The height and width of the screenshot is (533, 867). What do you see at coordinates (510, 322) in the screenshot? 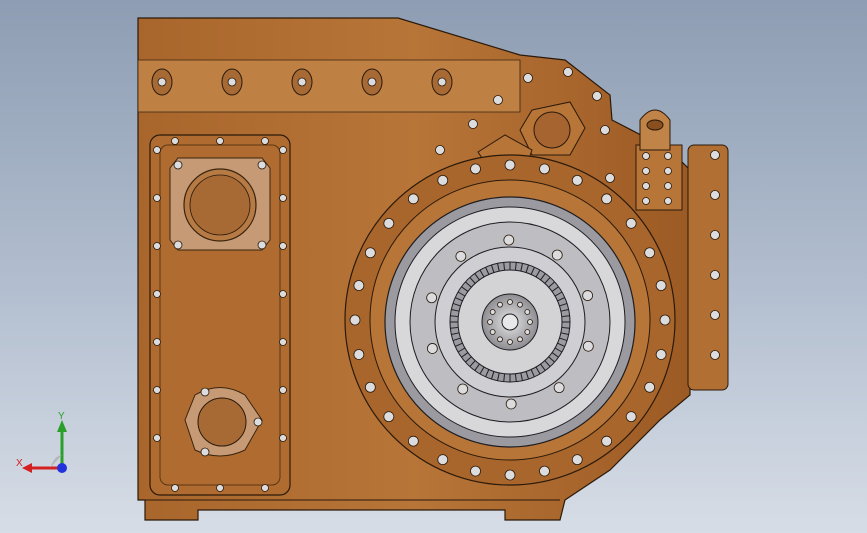
I see `hub-center` at bounding box center [510, 322].